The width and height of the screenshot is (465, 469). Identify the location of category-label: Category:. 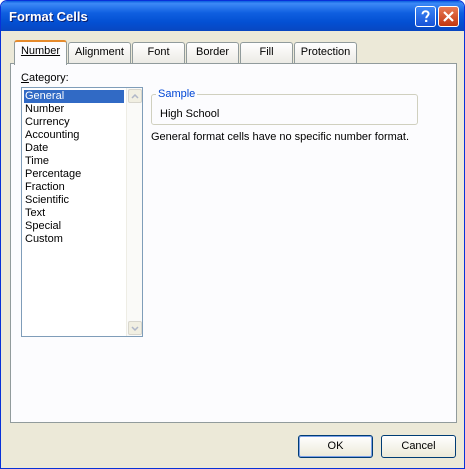
(45, 78).